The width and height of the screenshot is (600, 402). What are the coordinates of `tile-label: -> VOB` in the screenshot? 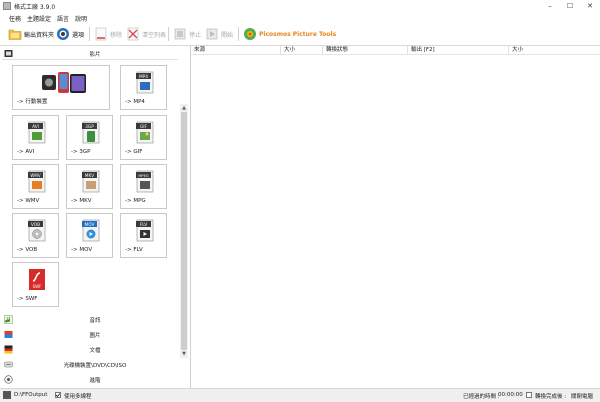 It's located at (27, 250).